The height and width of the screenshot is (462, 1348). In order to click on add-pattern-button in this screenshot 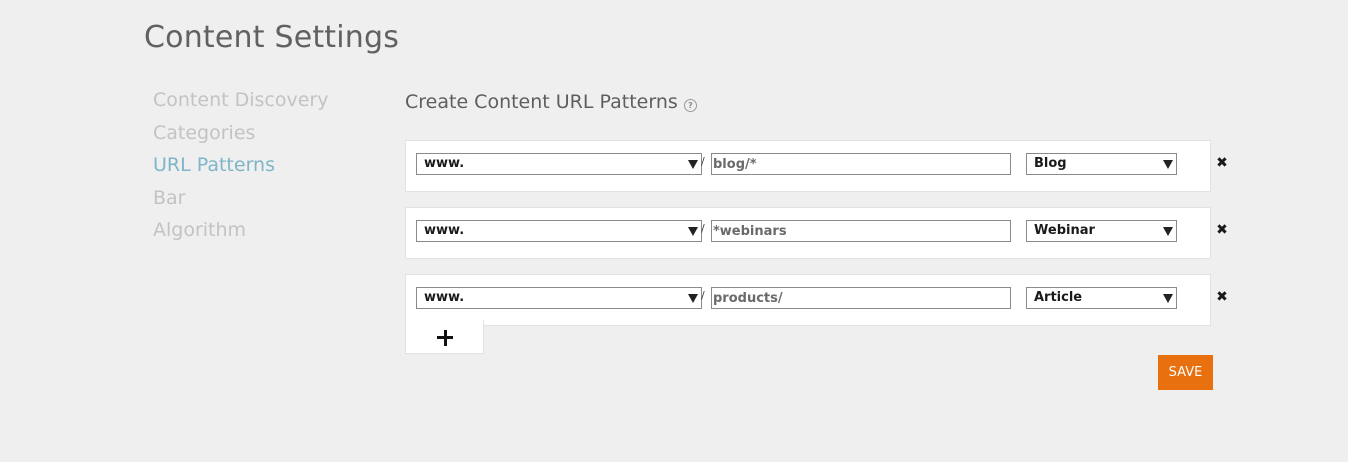, I will do `click(444, 337)`.